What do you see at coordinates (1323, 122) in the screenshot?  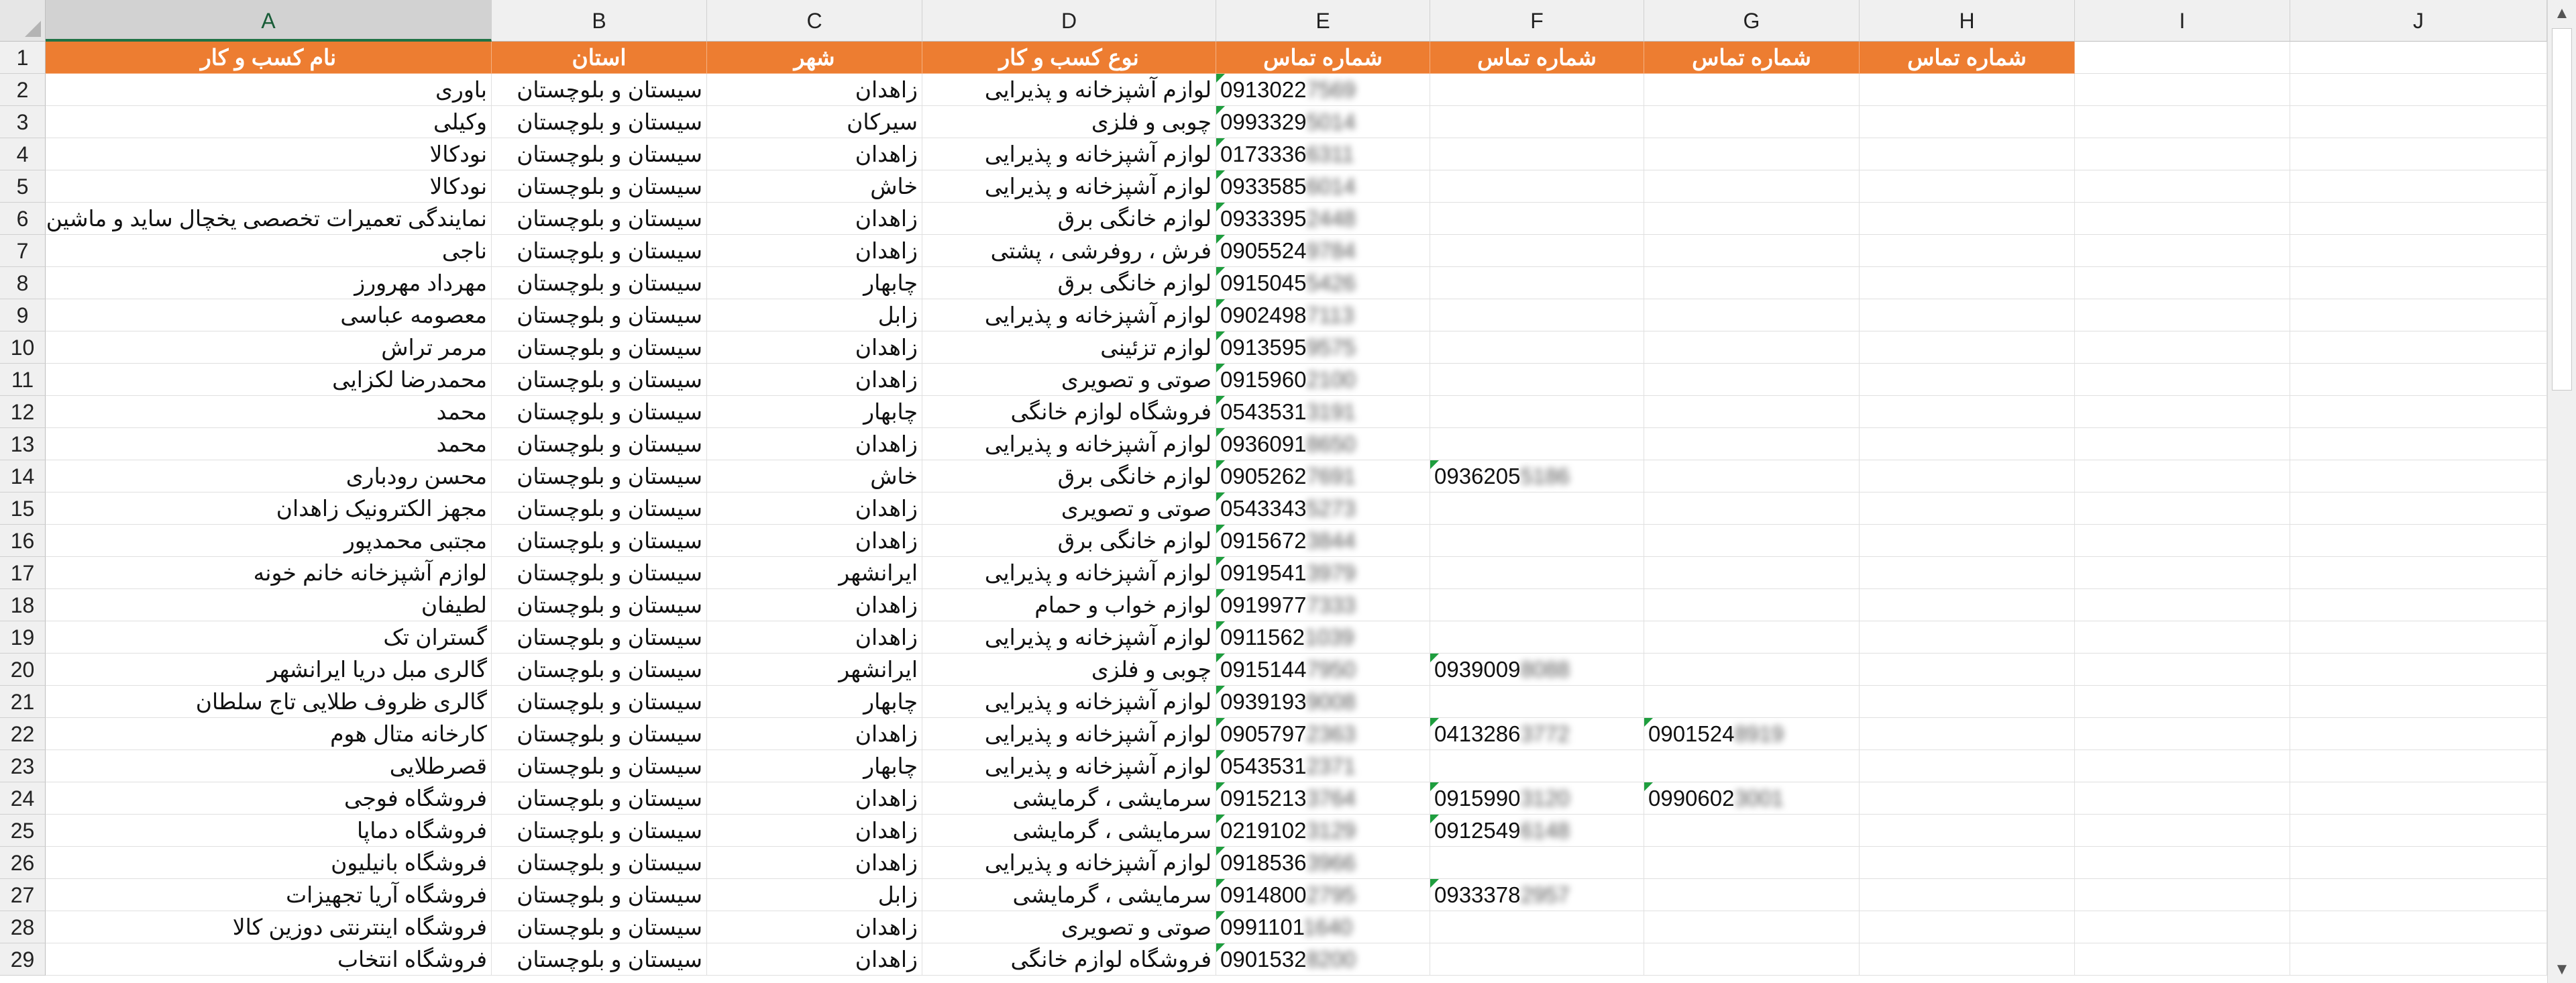 I see `phone-cell: 09933295014` at bounding box center [1323, 122].